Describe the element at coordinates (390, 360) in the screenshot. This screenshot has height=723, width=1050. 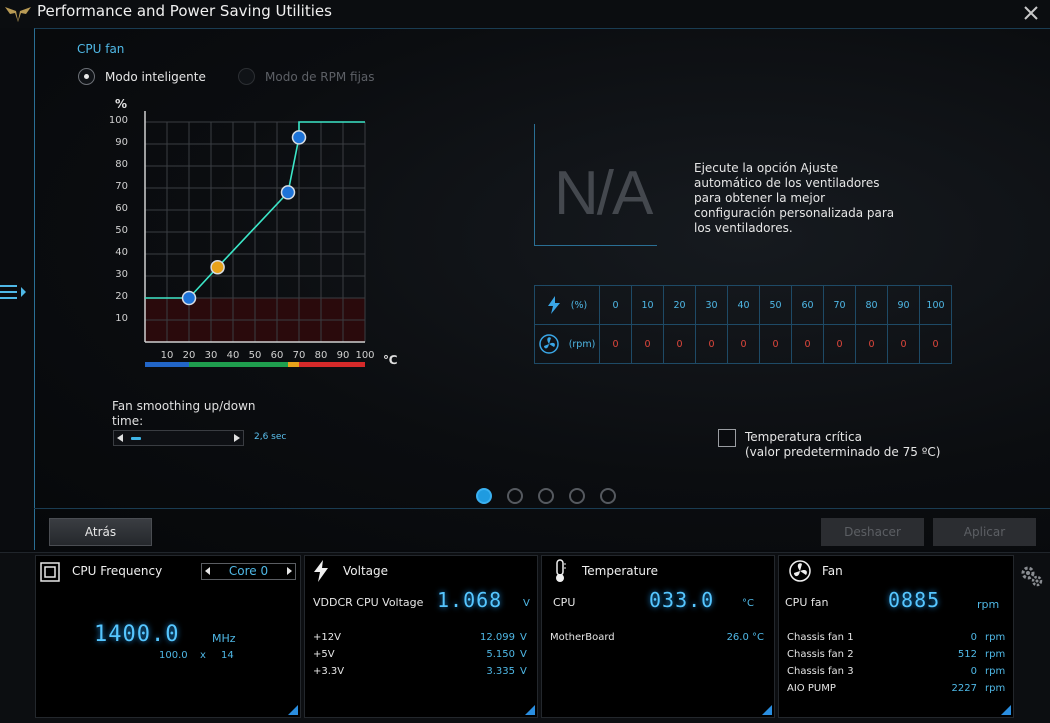
I see `x-unit-label: ℃` at that location.